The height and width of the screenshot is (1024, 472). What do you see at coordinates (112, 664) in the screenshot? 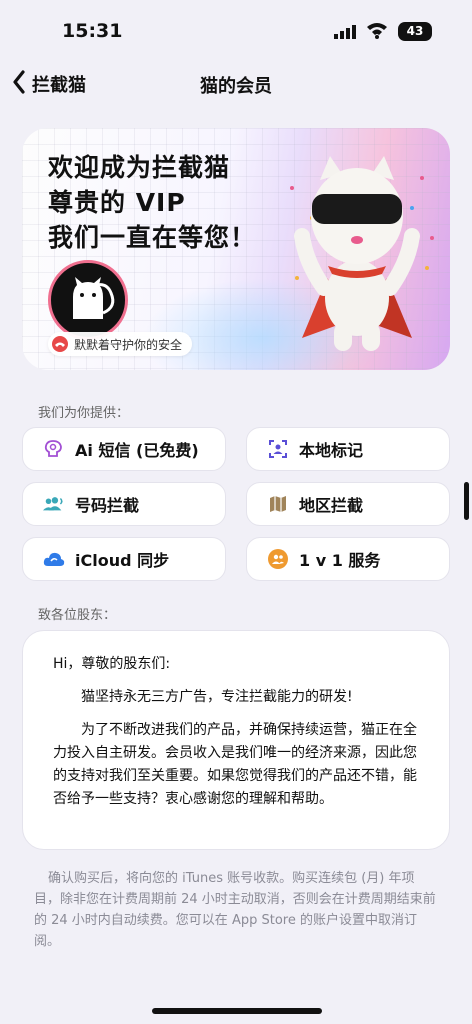
I see `letter-greeting: Hi，尊敬的股东们:` at bounding box center [112, 664].